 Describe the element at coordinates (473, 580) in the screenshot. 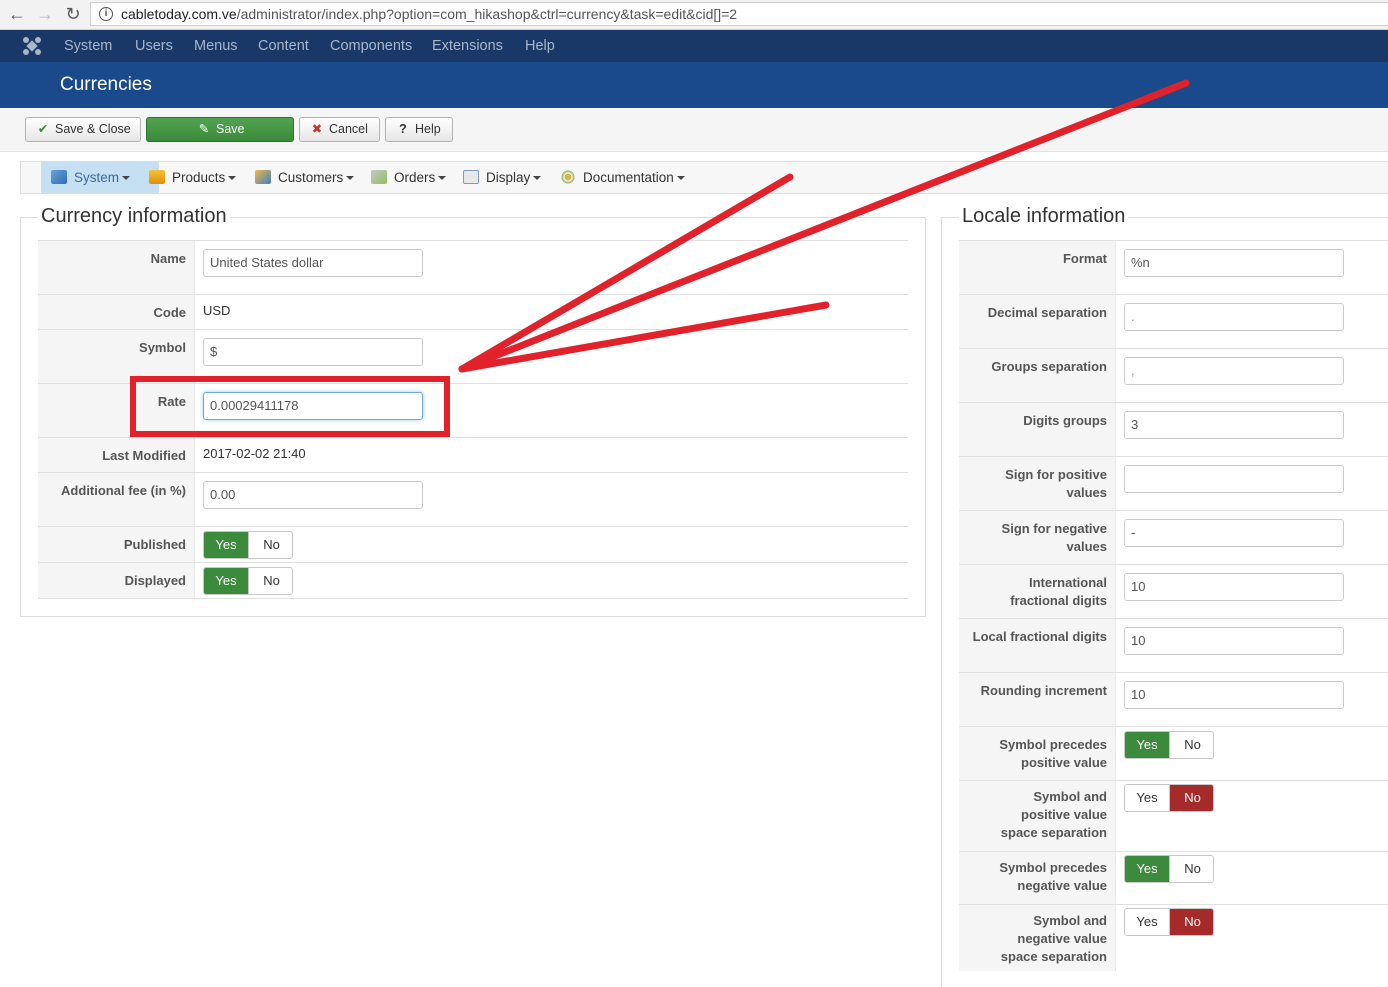

I see `displayed-row: Displayed` at that location.